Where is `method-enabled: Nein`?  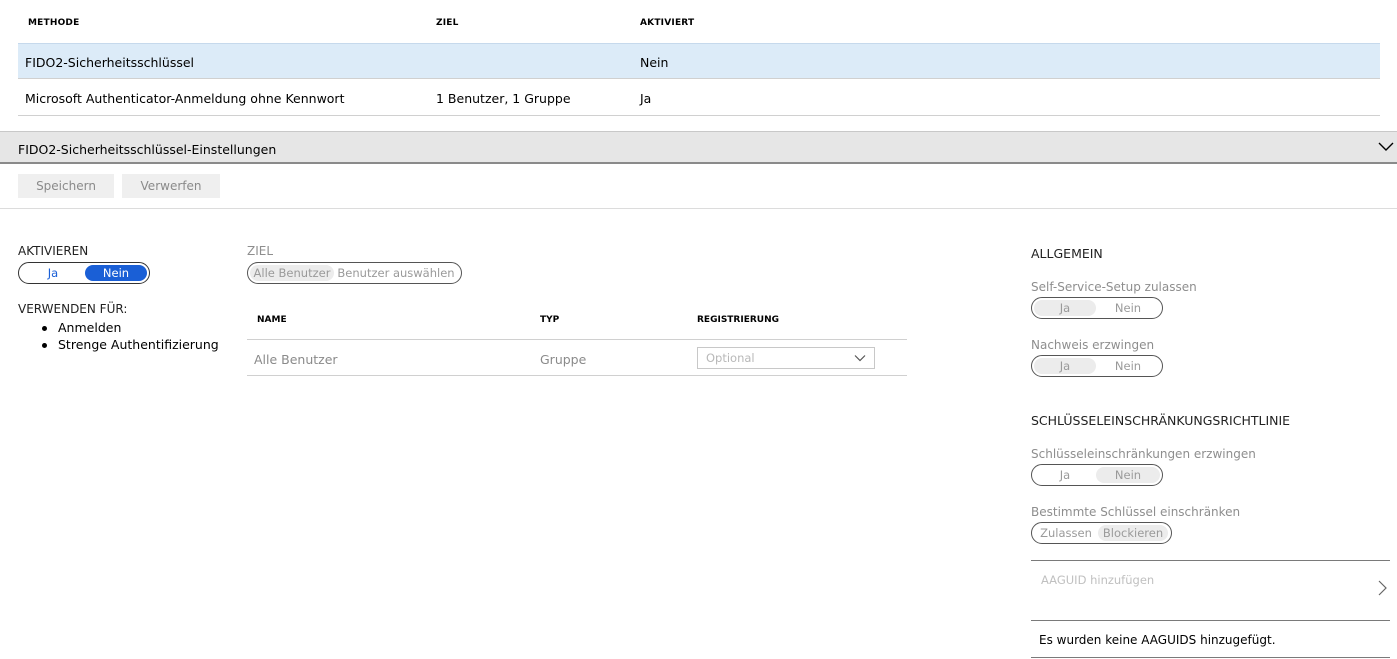
method-enabled: Nein is located at coordinates (654, 62).